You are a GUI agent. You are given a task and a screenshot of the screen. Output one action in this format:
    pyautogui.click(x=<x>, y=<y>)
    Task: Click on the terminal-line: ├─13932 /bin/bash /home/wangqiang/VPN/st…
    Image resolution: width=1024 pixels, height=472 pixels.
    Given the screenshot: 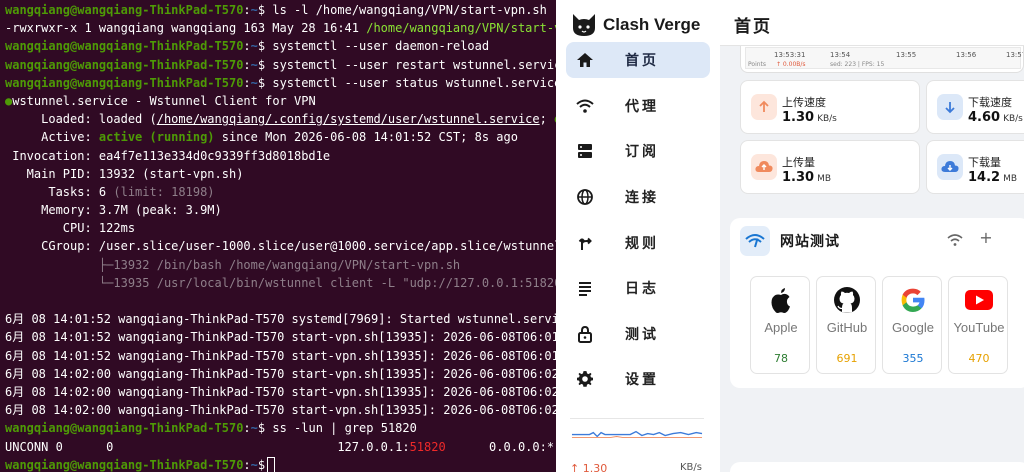 What is the action you would take?
    pyautogui.click(x=233, y=264)
    